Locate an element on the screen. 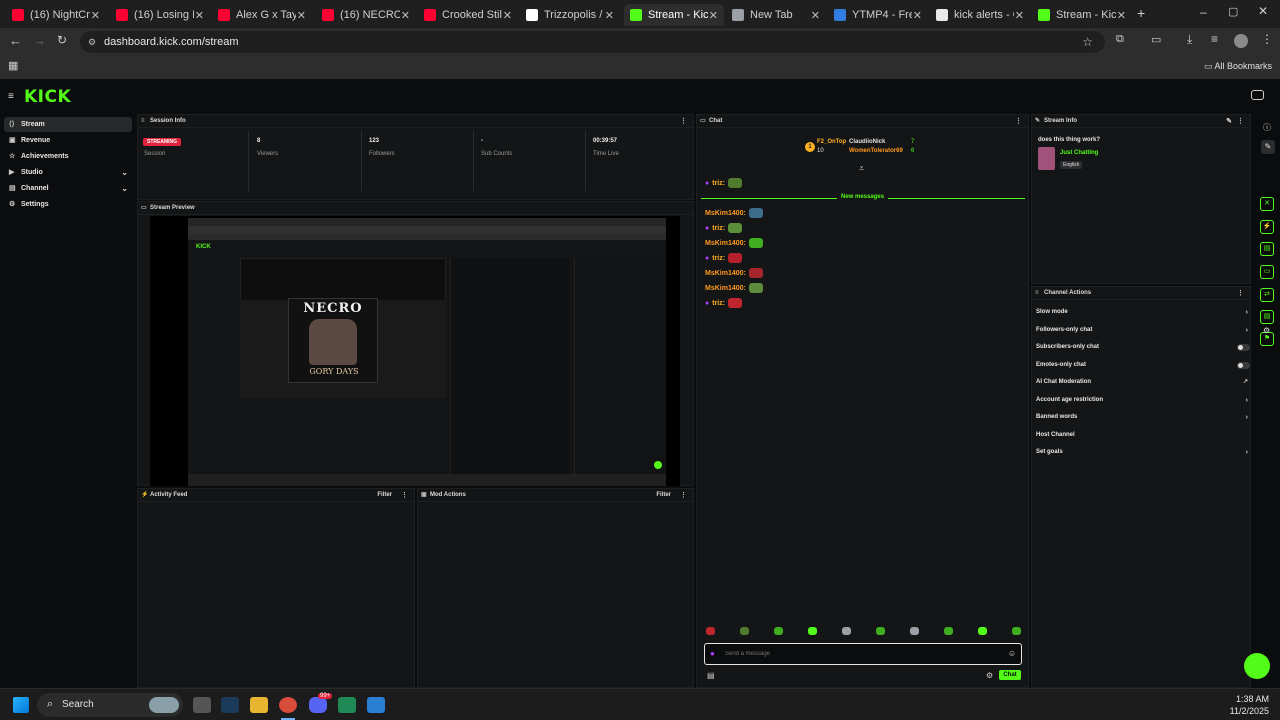  all-bookmarks-button: ▭ All Bookmarks is located at coordinates (1238, 66).